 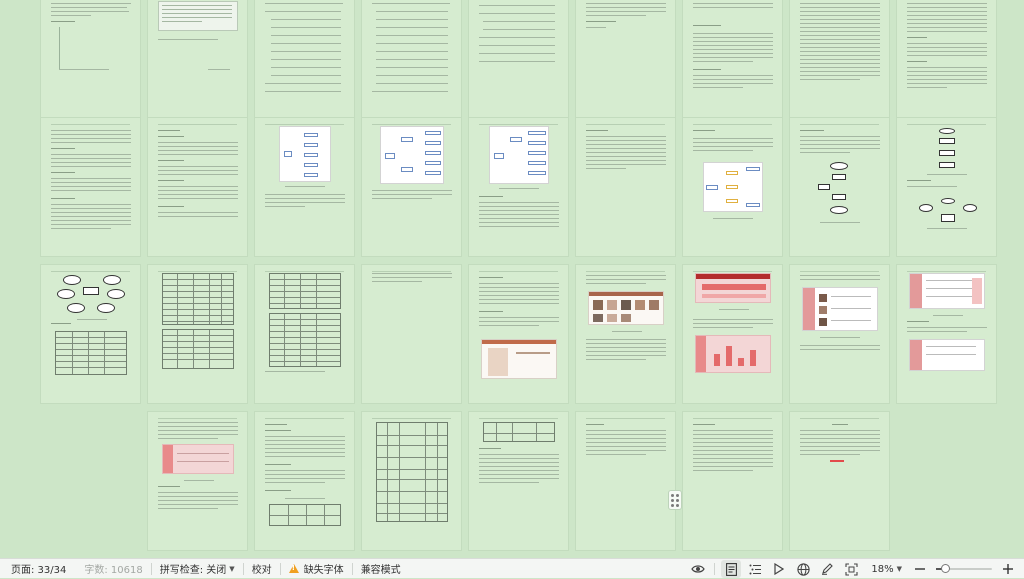 I want to click on zoom-level-label: 18%, so click(x=882, y=569).